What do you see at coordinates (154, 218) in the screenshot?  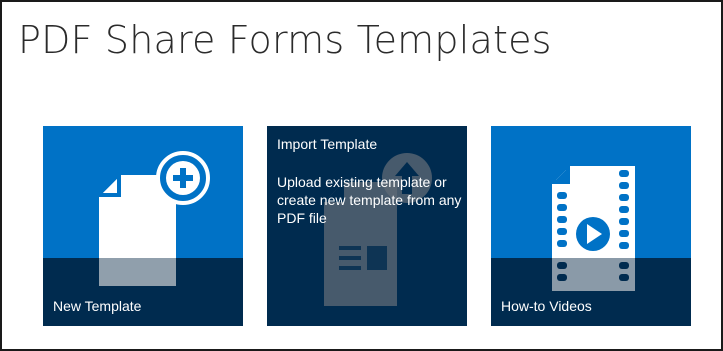 I see `new-document-plus-icon` at bounding box center [154, 218].